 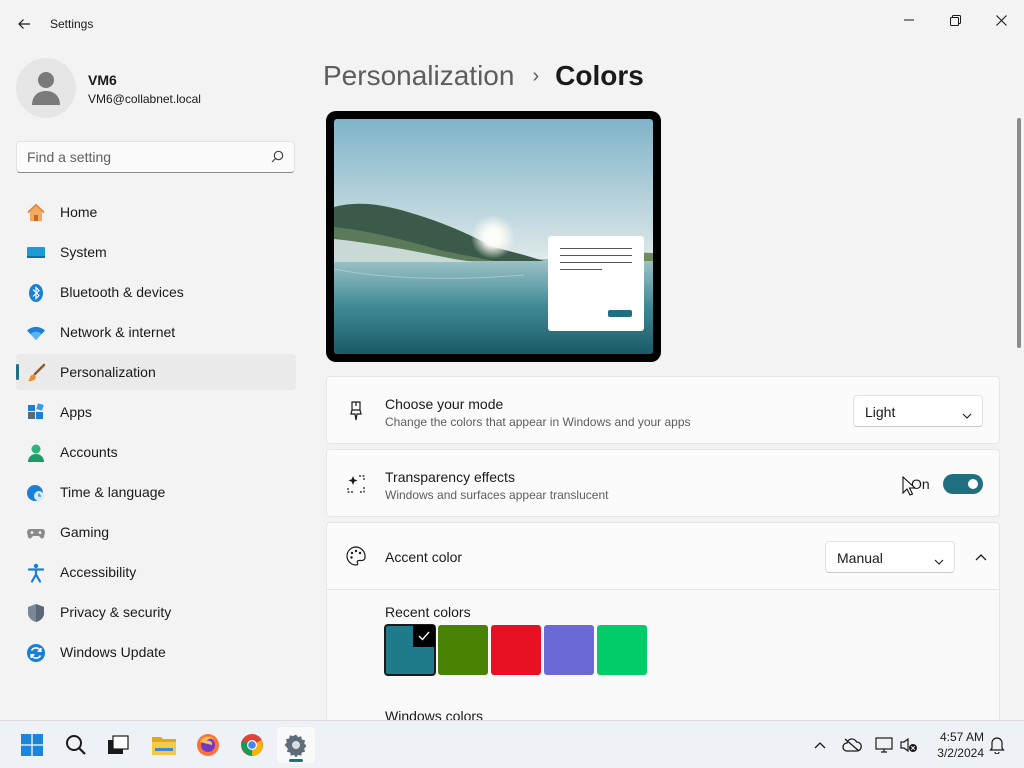 I want to click on avatar, so click(x=46, y=88).